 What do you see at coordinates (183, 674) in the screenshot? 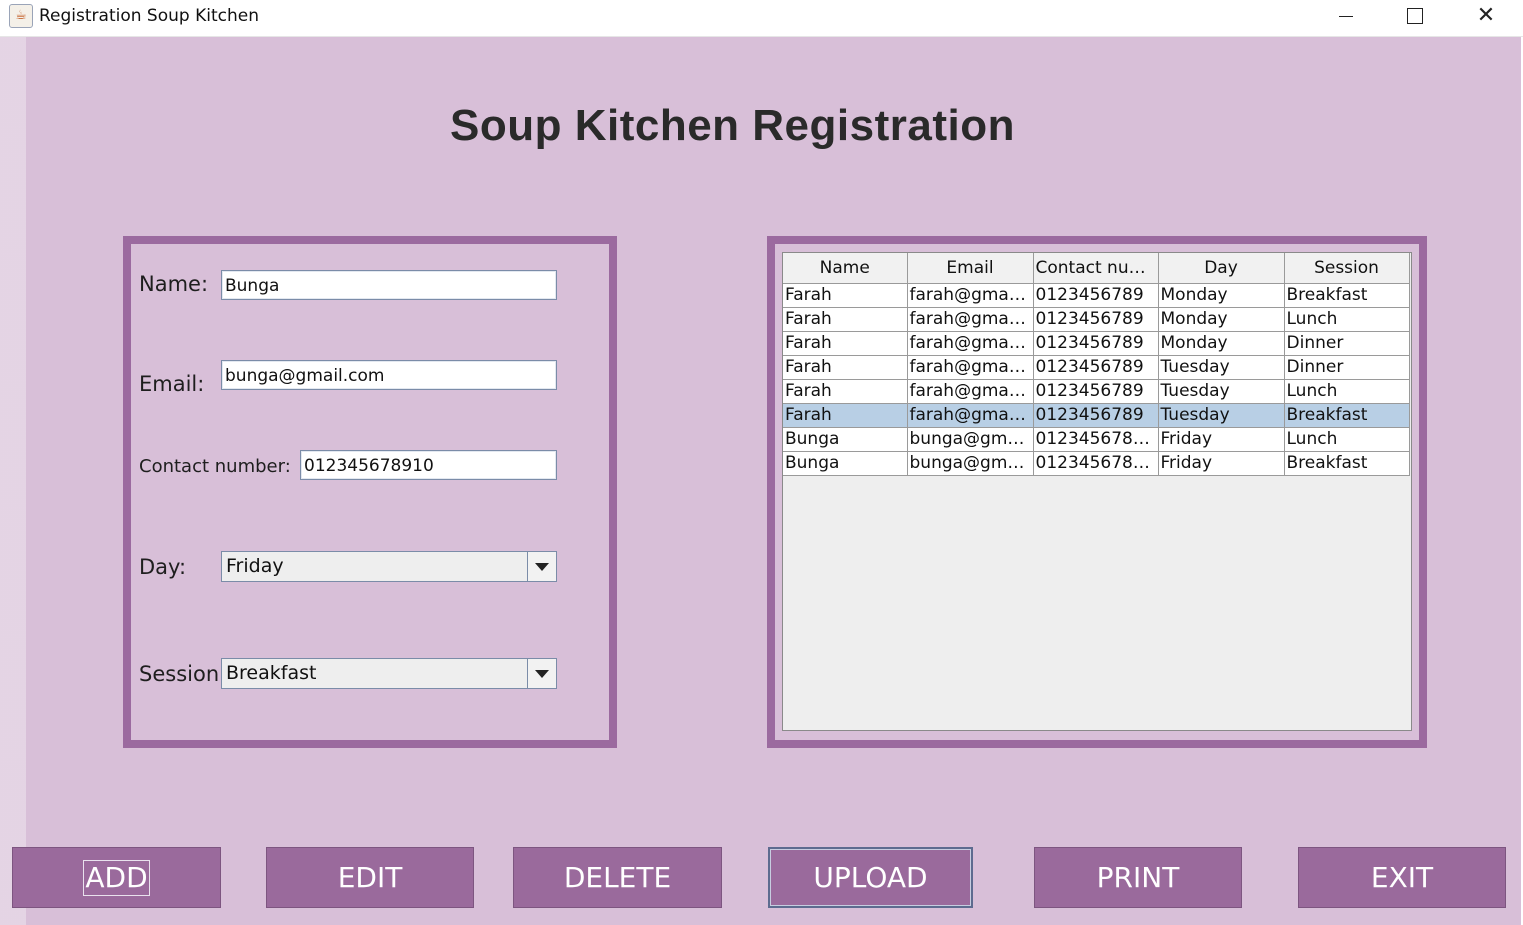
I see `session-label: Session:` at bounding box center [183, 674].